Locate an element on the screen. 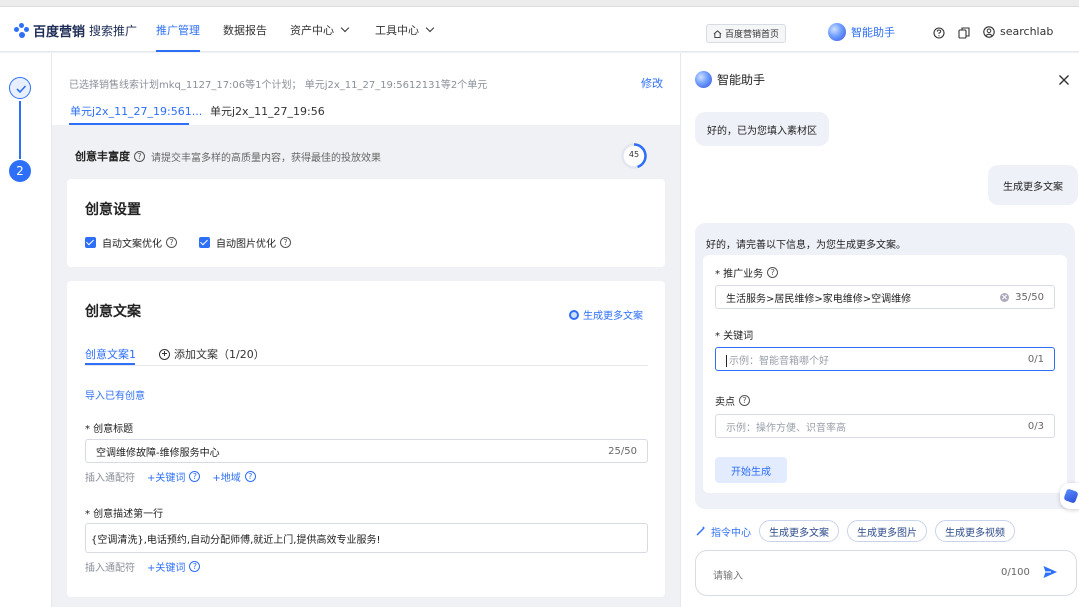  richness-score-ring: 45 is located at coordinates (634, 156).